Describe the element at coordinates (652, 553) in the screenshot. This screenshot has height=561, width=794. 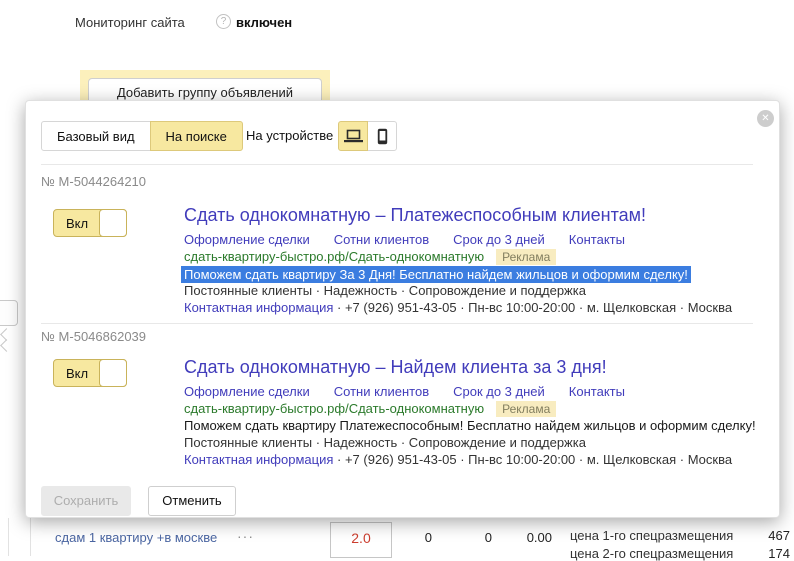
I see `price-row-label: цена 2-го спецразмещения` at that location.